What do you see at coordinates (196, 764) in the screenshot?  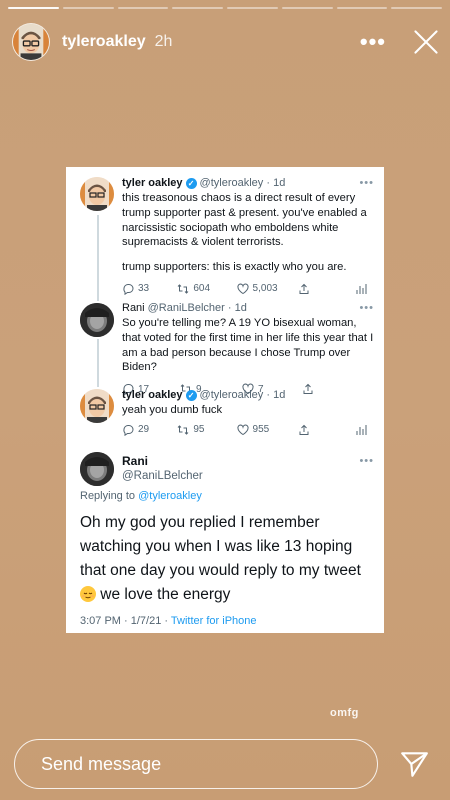 I see `send-message-input` at bounding box center [196, 764].